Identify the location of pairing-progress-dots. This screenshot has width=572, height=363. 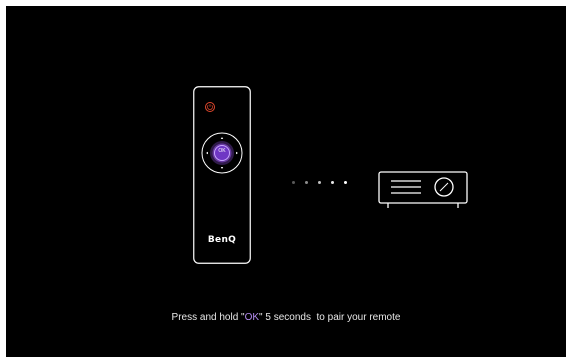
(322, 184).